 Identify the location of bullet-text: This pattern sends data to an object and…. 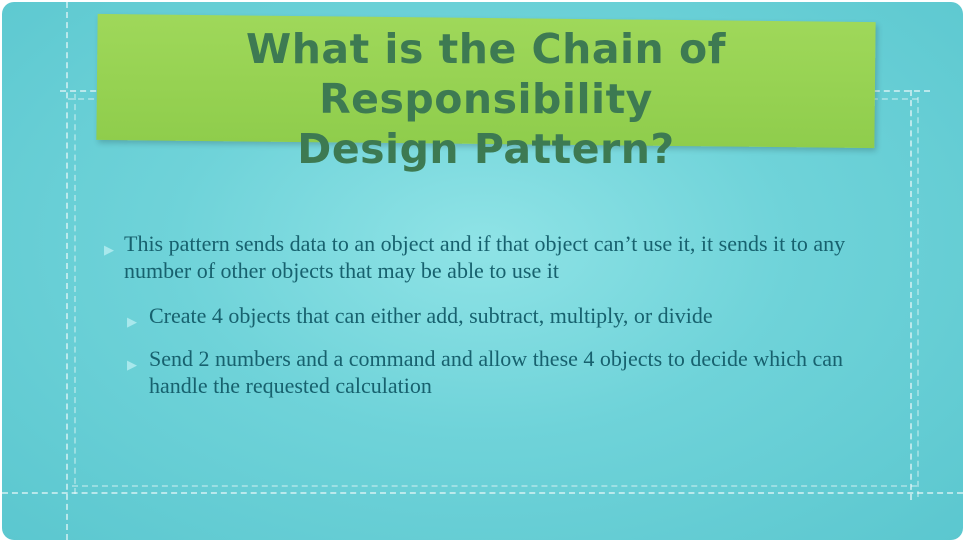
(485, 257).